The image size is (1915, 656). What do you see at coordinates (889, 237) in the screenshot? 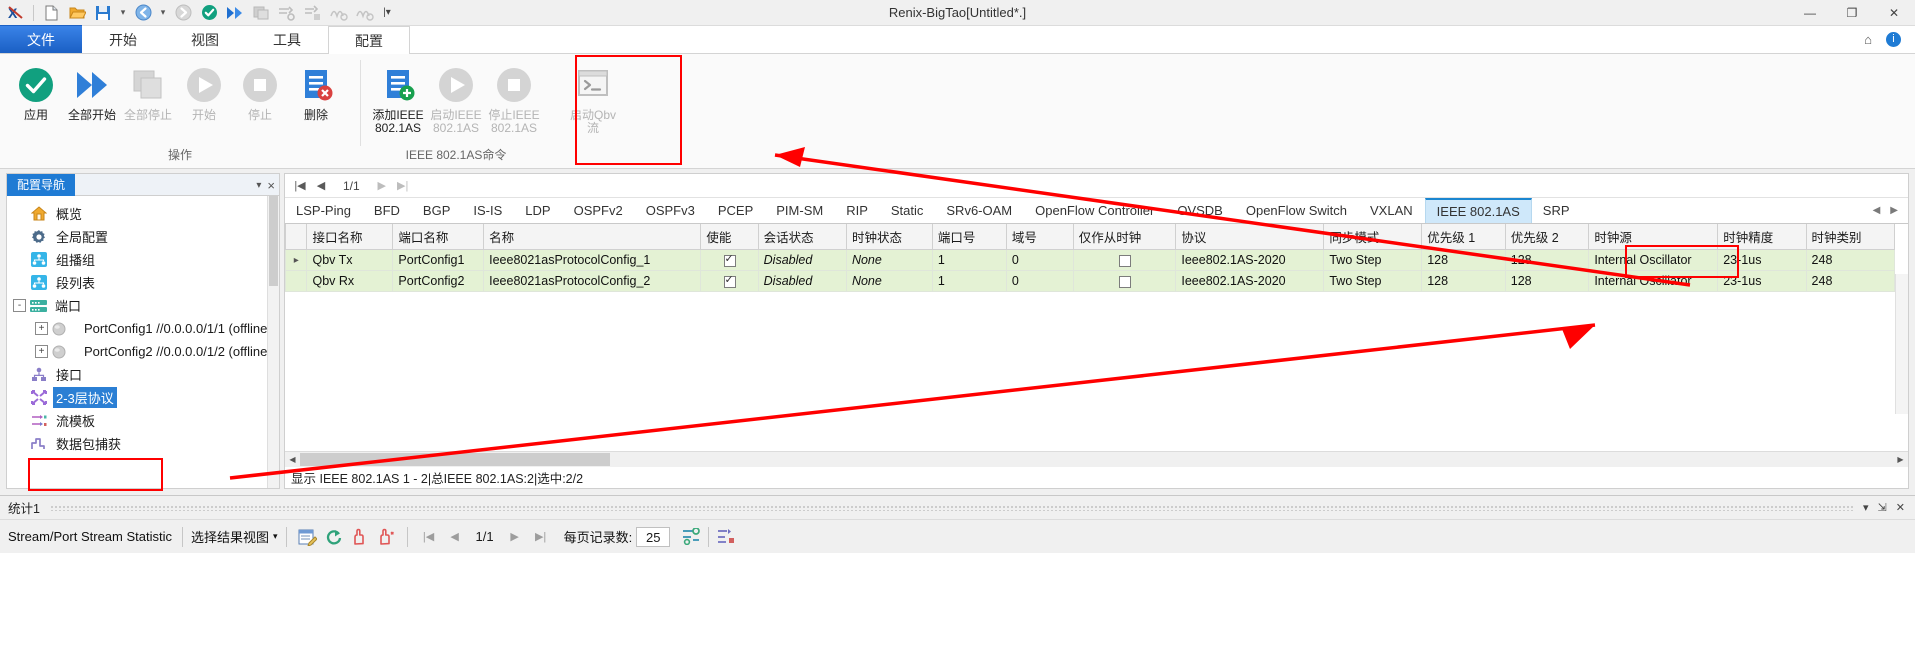
I see `col-clock-state: 时钟状态` at bounding box center [889, 237].